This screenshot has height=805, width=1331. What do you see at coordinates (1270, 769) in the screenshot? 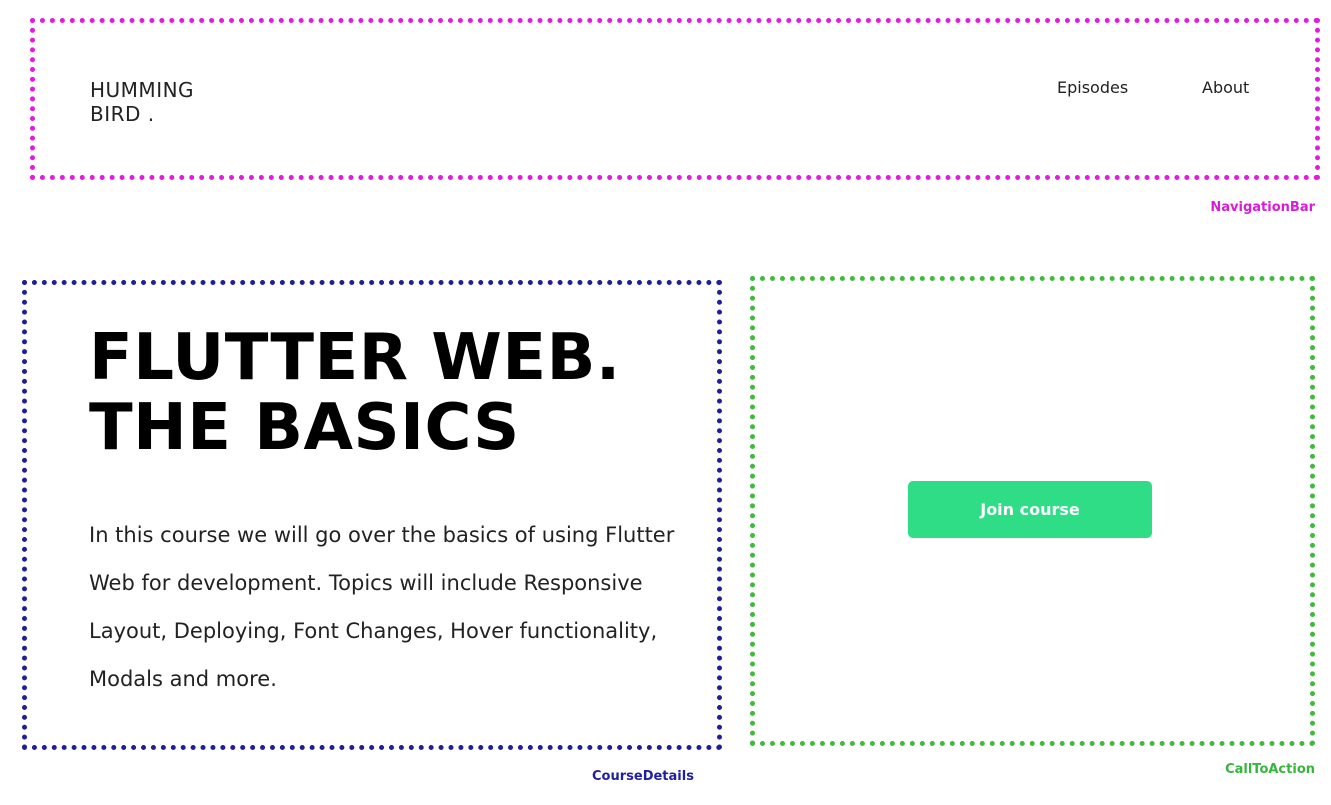
I see `call-to-action-label: CallToAction` at bounding box center [1270, 769].